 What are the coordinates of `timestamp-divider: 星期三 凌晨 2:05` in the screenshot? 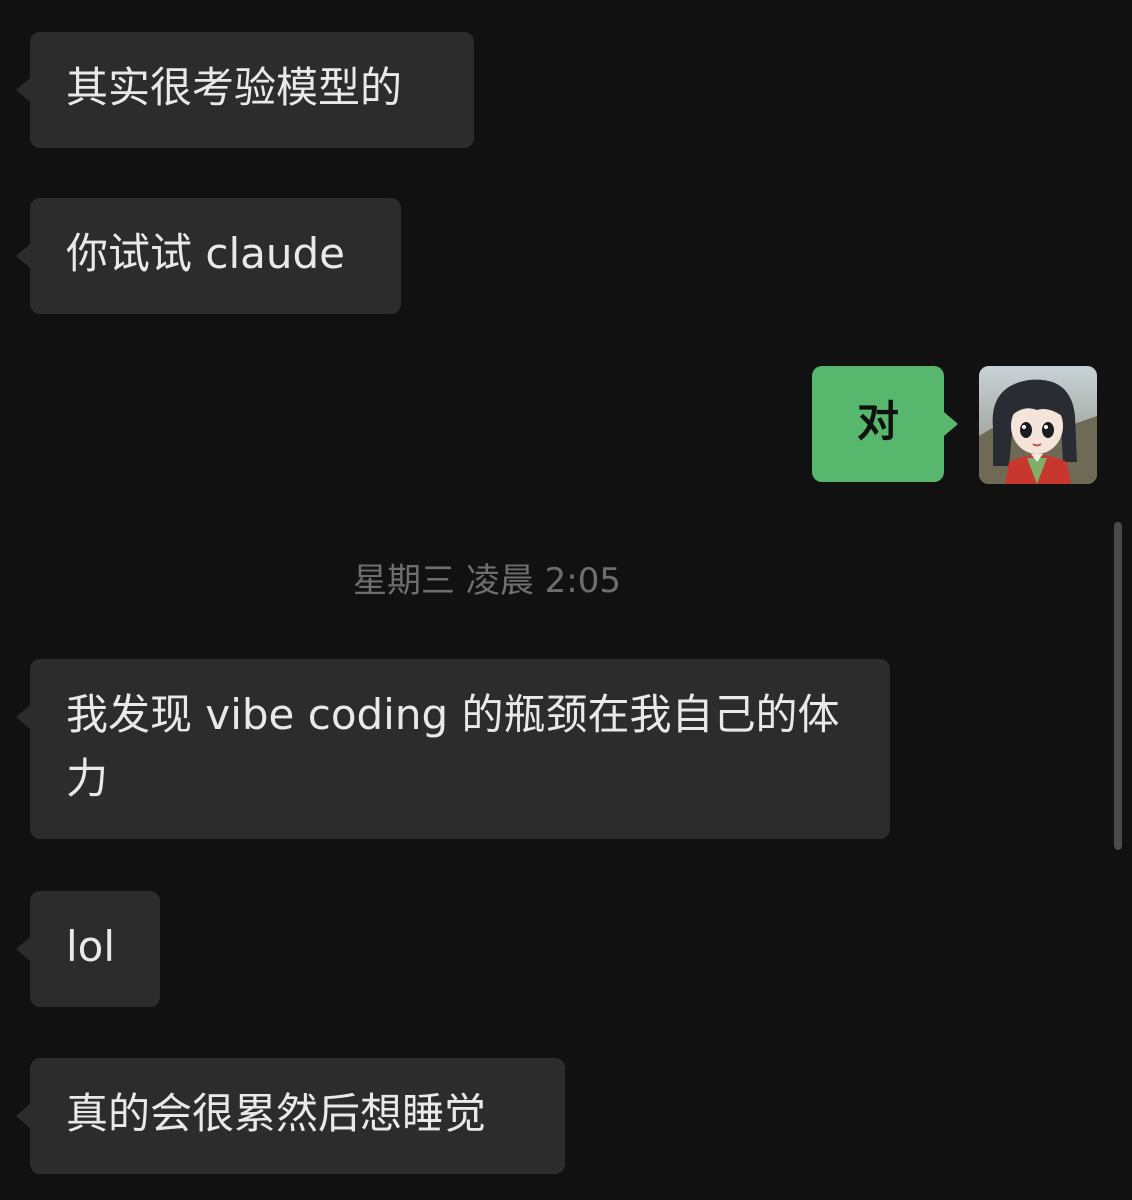 It's located at (487, 581).